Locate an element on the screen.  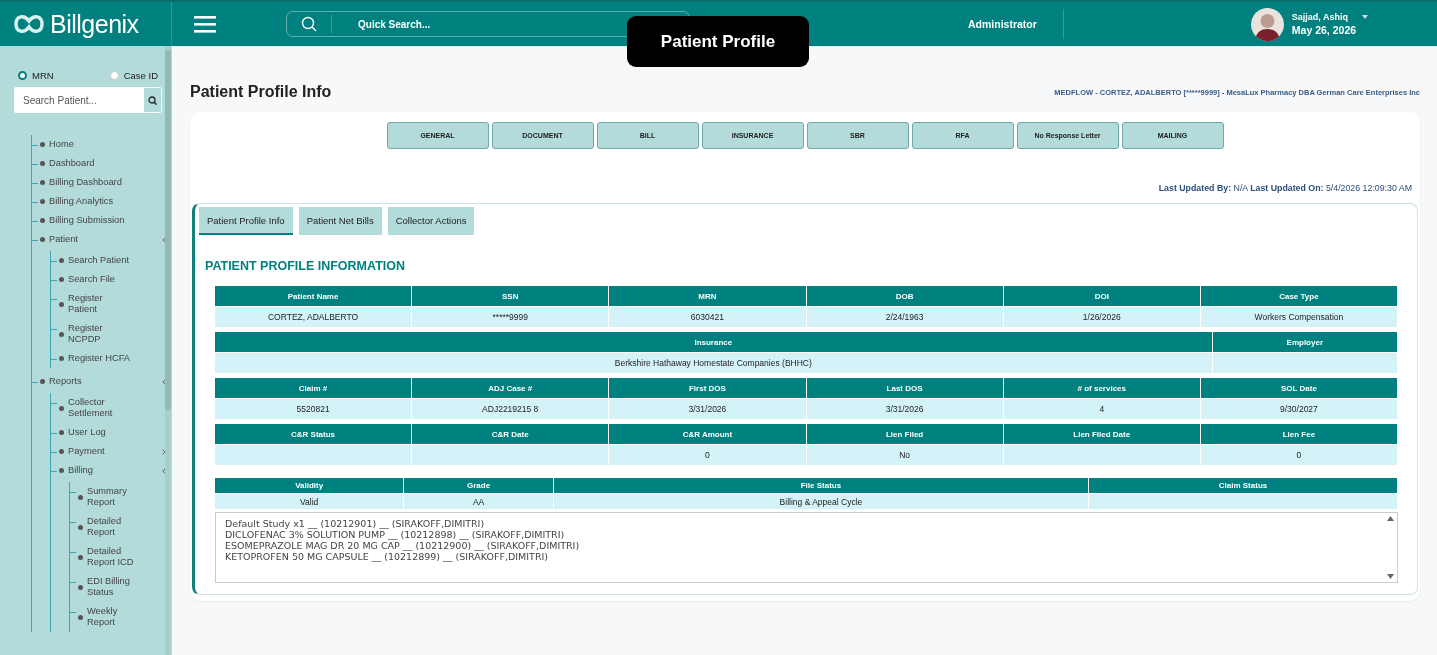
tab: Patient Profile Info is located at coordinates (246, 221).